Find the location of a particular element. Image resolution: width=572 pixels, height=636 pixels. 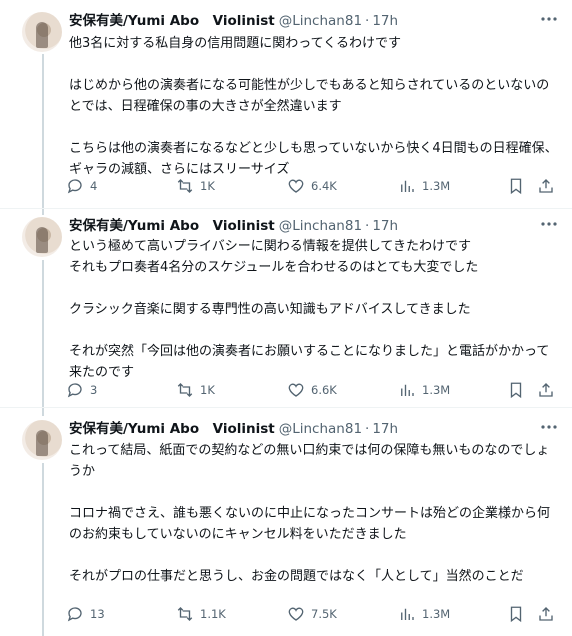

like-button: 7.5K is located at coordinates (312, 614).